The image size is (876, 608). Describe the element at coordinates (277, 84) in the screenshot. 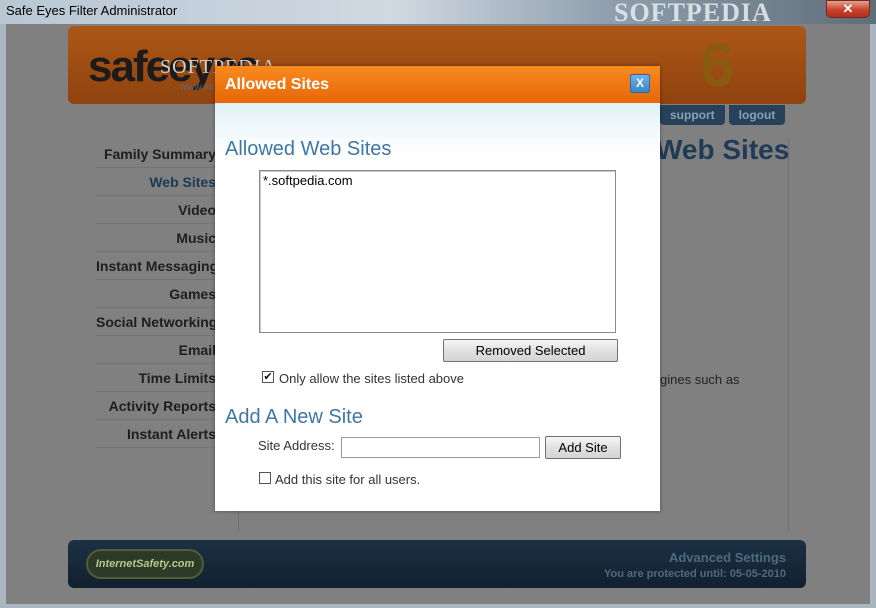

I see `dialog-title: Allowed Sites` at that location.